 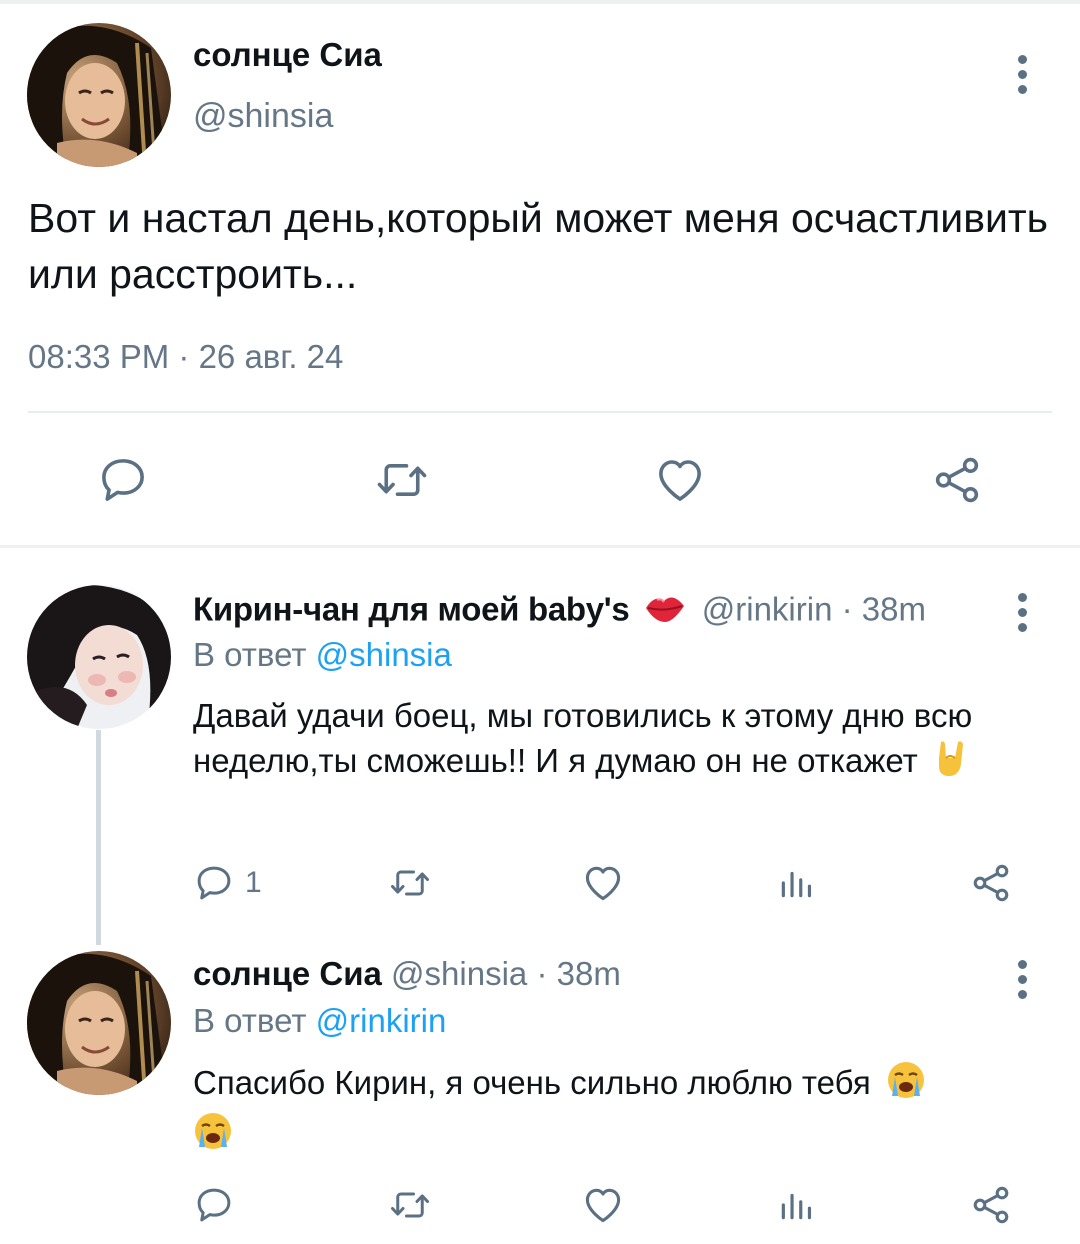 I want to click on reply-to-mention: @rinkirin, so click(x=381, y=1020).